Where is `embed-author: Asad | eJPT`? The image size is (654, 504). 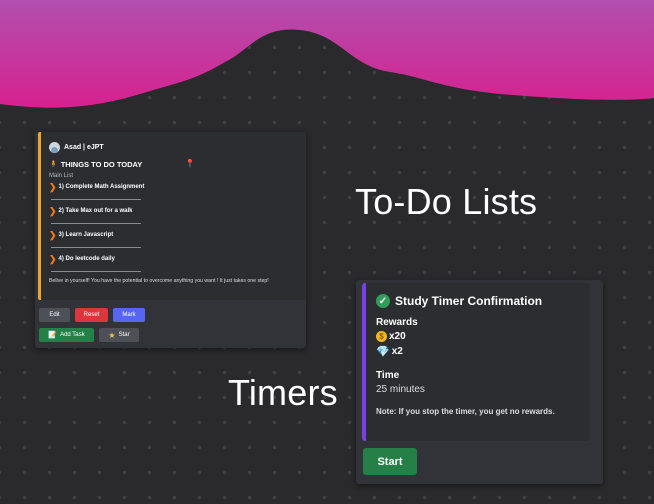
embed-author: Asad | eJPT is located at coordinates (173, 147).